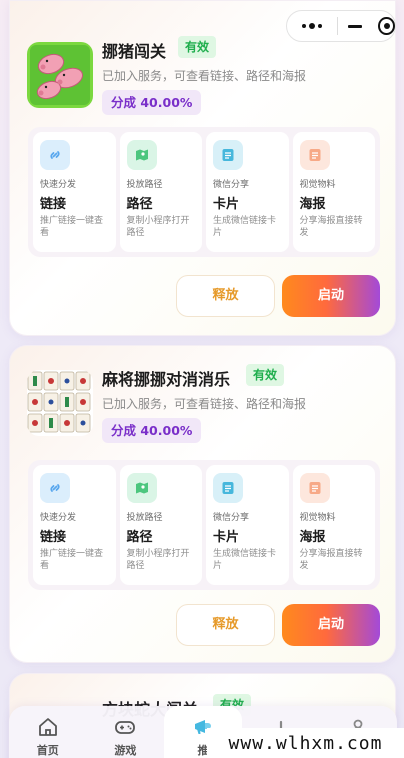  I want to click on gamepad-icon, so click(125, 727).